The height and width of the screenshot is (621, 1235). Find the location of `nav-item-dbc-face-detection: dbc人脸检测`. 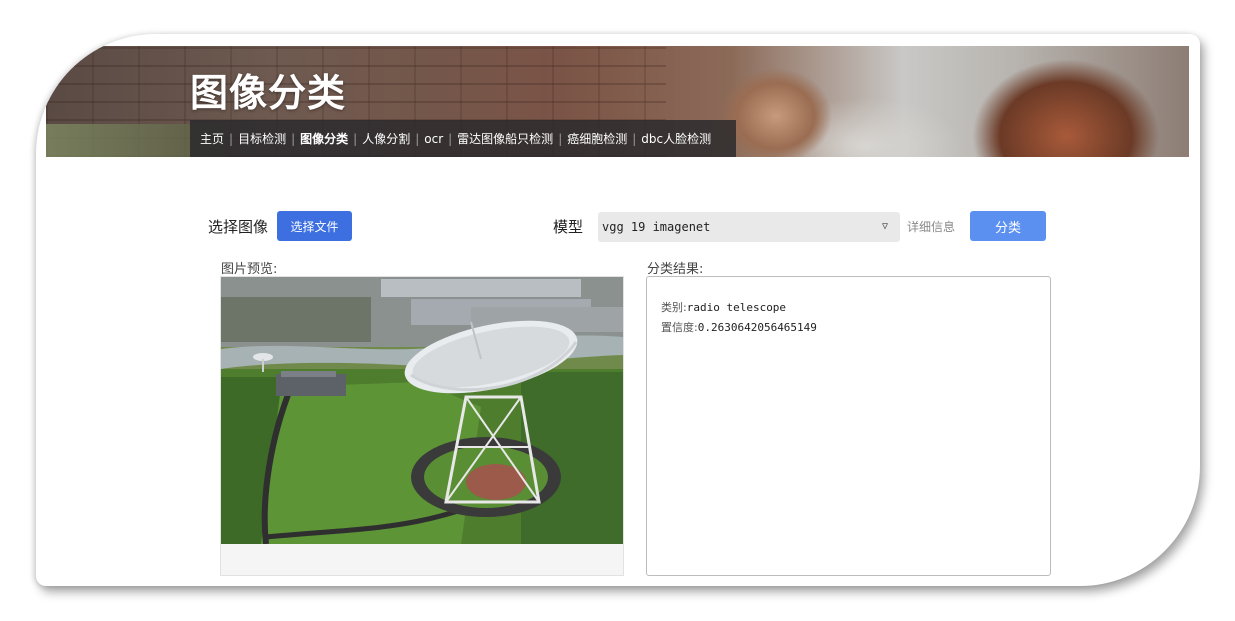

nav-item-dbc-face-detection: dbc人脸检测 is located at coordinates (676, 138).